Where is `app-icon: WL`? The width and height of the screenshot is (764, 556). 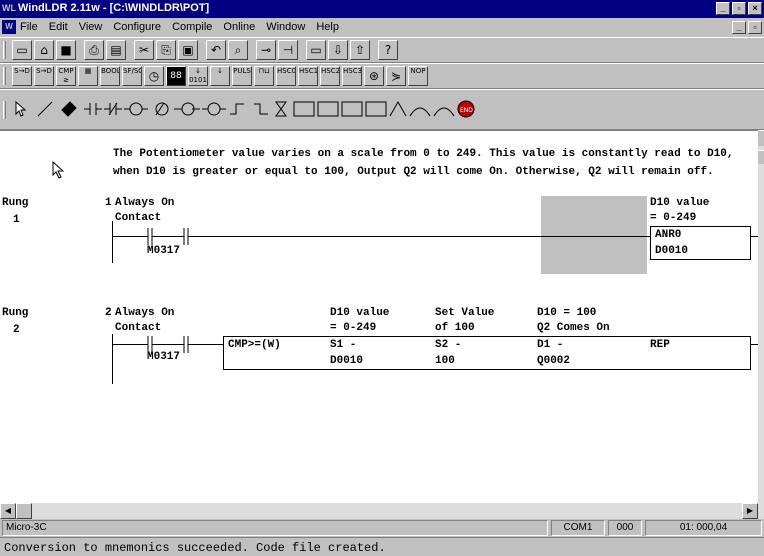 app-icon: WL is located at coordinates (9, 8).